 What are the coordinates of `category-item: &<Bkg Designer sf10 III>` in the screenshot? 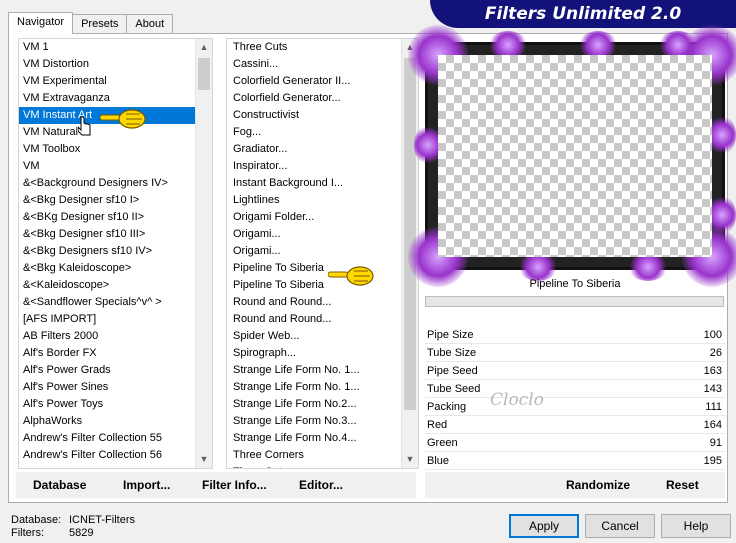 It's located at (115, 234).